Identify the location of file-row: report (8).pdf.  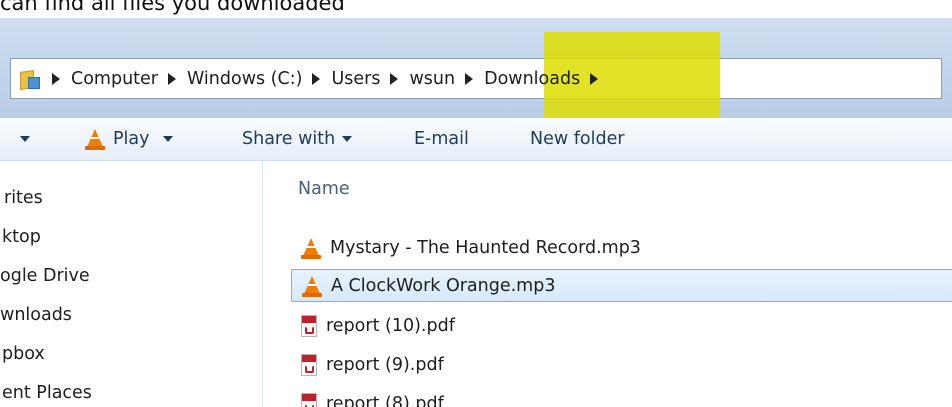
(621, 397).